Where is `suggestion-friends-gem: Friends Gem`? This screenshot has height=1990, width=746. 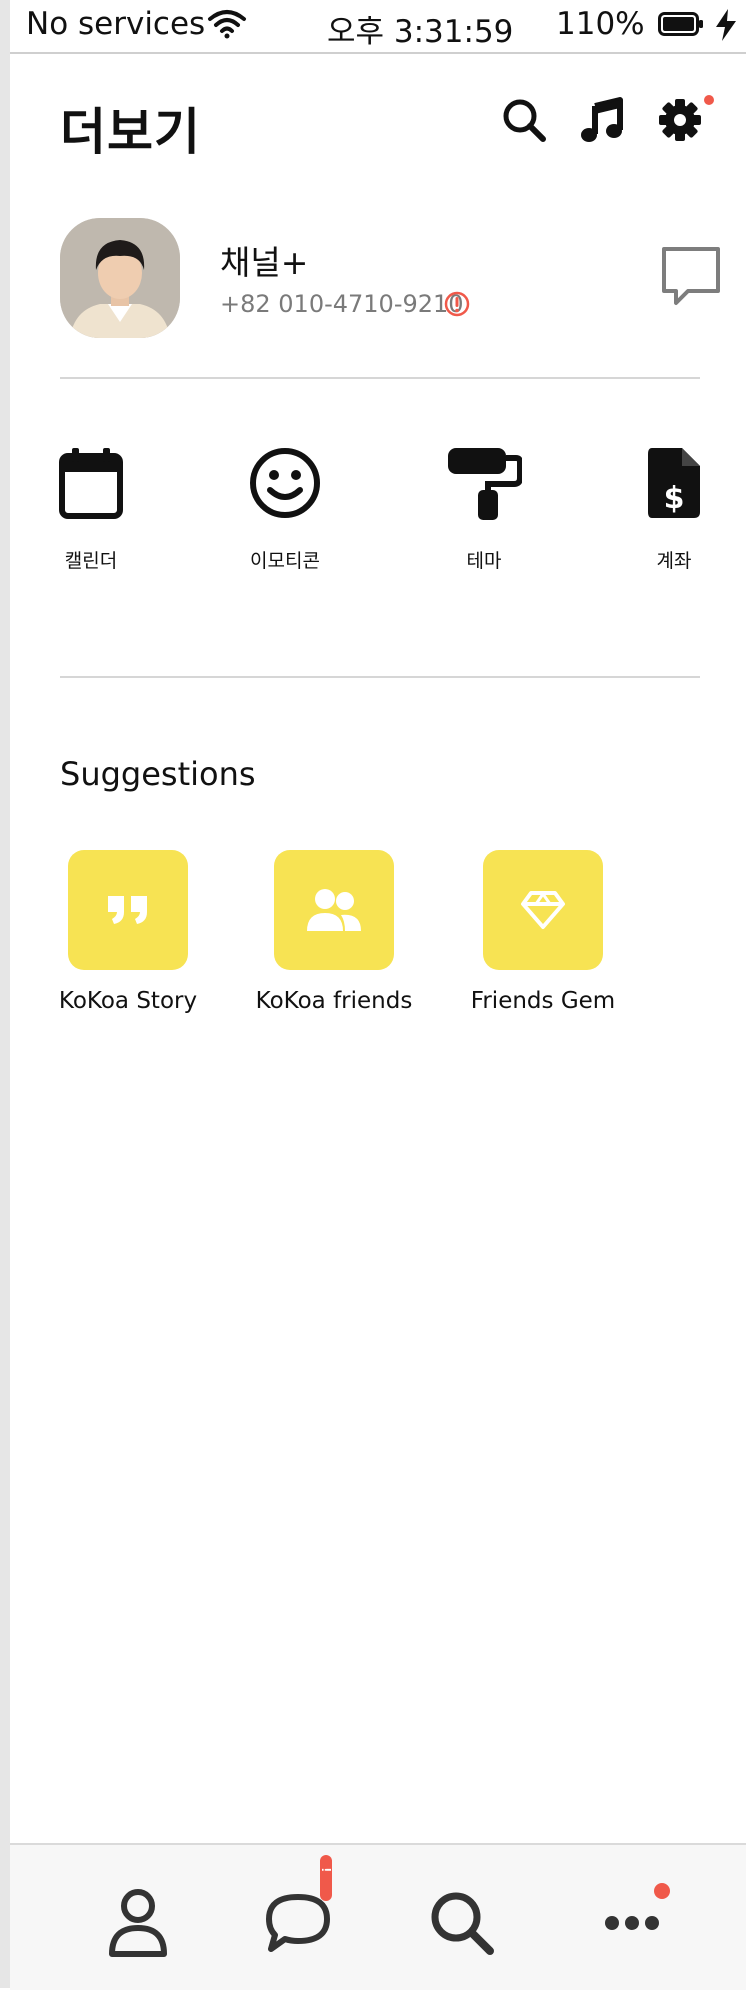 suggestion-friends-gem: Friends Gem is located at coordinates (543, 932).